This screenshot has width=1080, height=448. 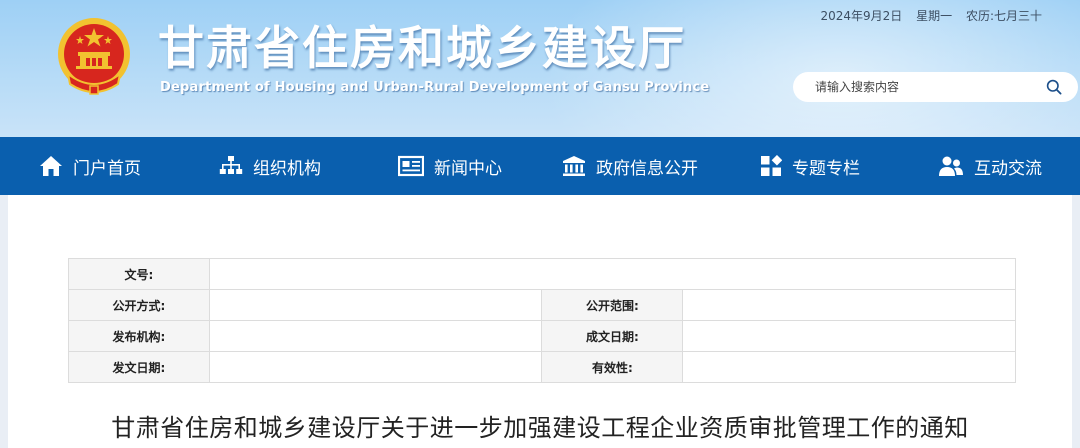 What do you see at coordinates (1003, 16) in the screenshot?
I see `lunar-date: 农历:七月三十` at bounding box center [1003, 16].